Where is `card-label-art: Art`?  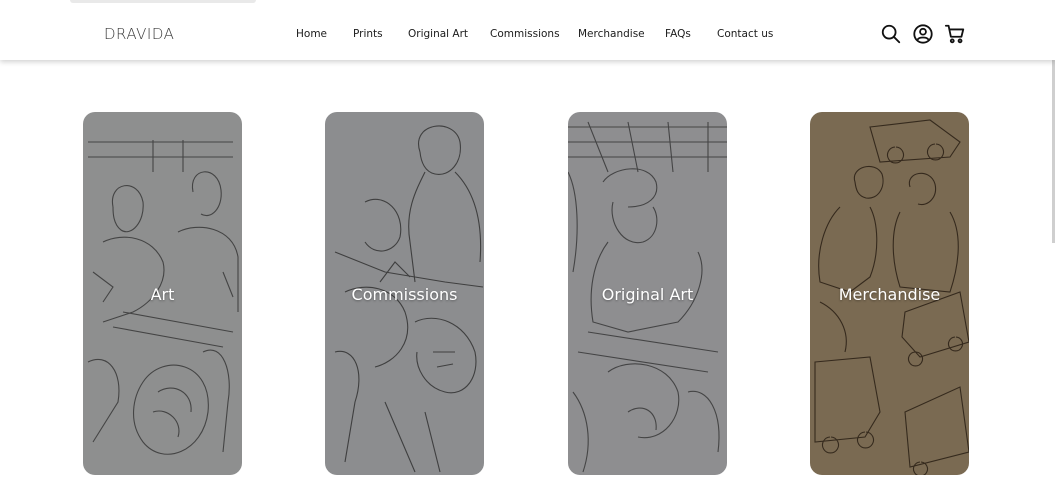 card-label-art: Art is located at coordinates (162, 294).